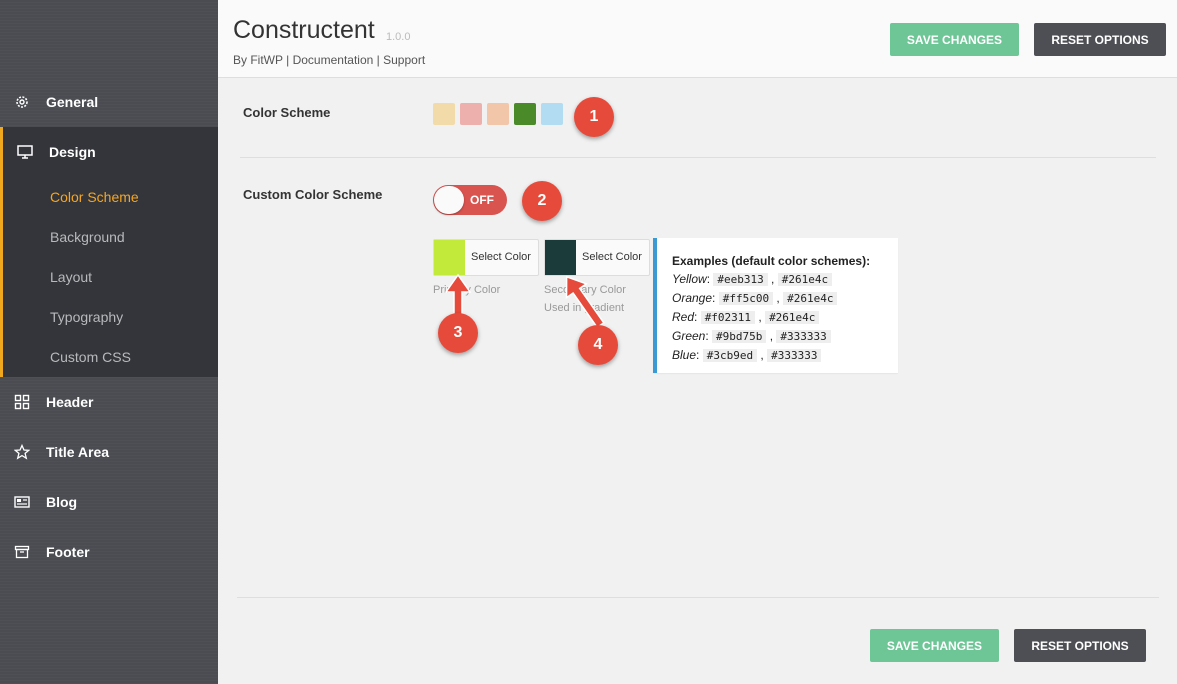 This screenshot has width=1177, height=684. I want to click on sidebar-item-title-area: Title Area, so click(109, 452).